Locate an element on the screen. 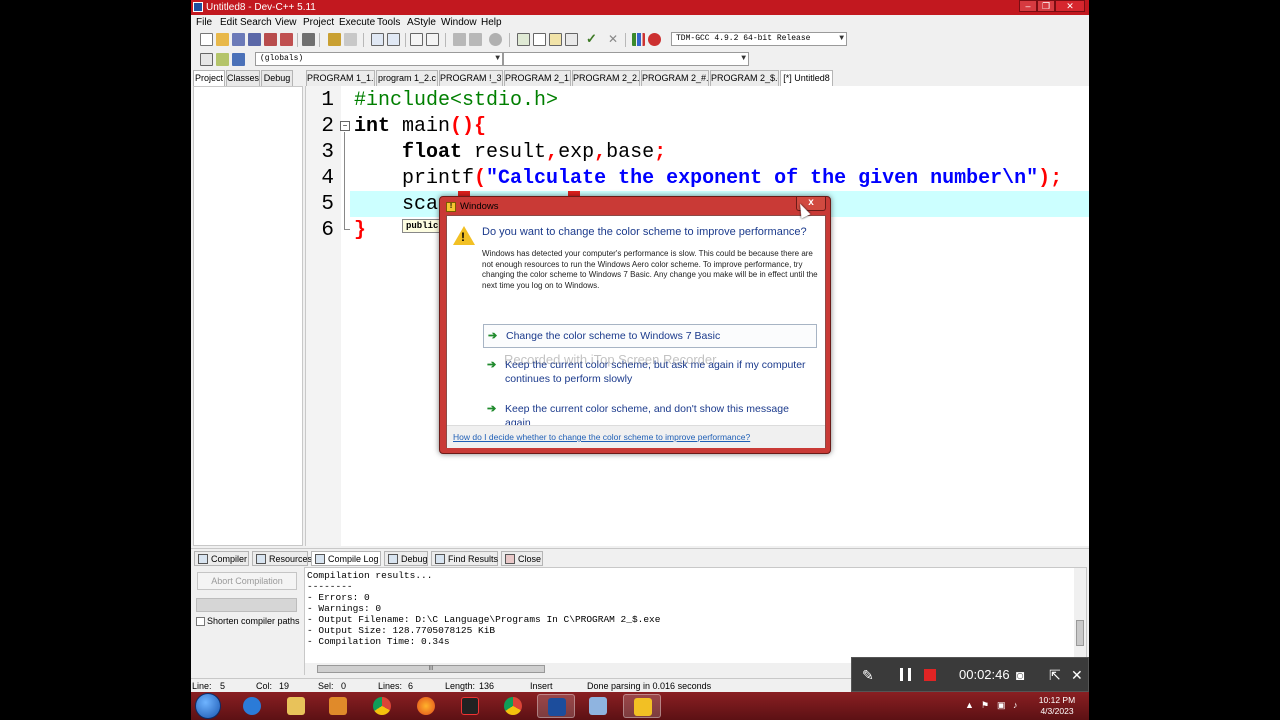  taskbar-warning is located at coordinates (642, 706).